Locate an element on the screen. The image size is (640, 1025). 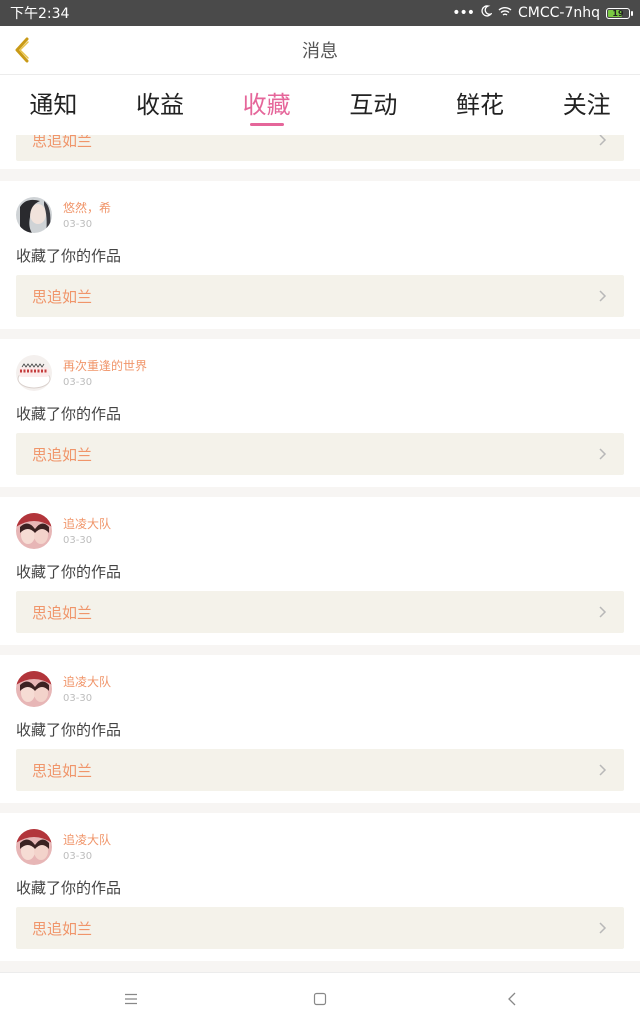
back-arrow-icon is located at coordinates (512, 999).